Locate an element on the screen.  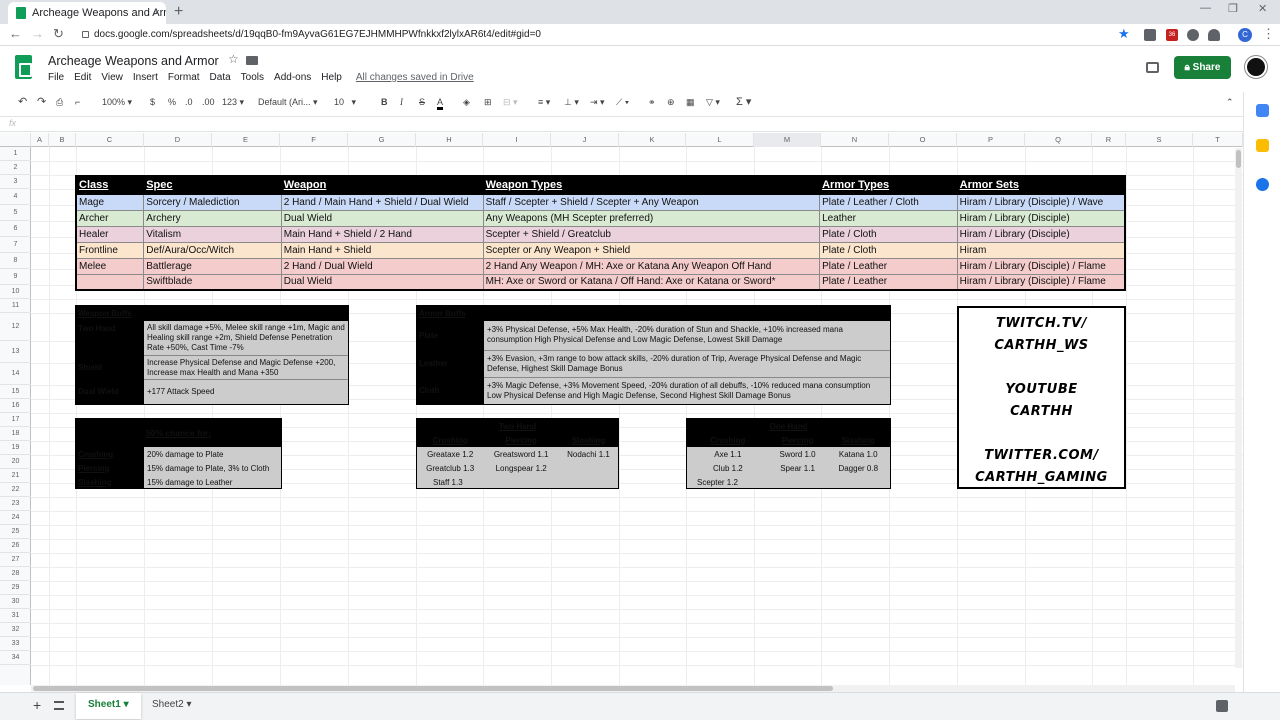
table-cell: Hiram / Library (Disciple) / Flame is located at coordinates (1041, 266).